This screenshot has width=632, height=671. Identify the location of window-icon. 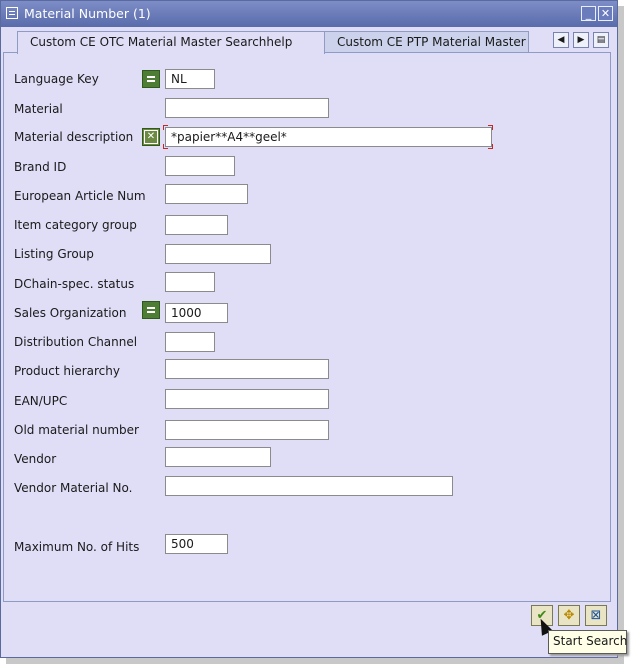
(12, 13).